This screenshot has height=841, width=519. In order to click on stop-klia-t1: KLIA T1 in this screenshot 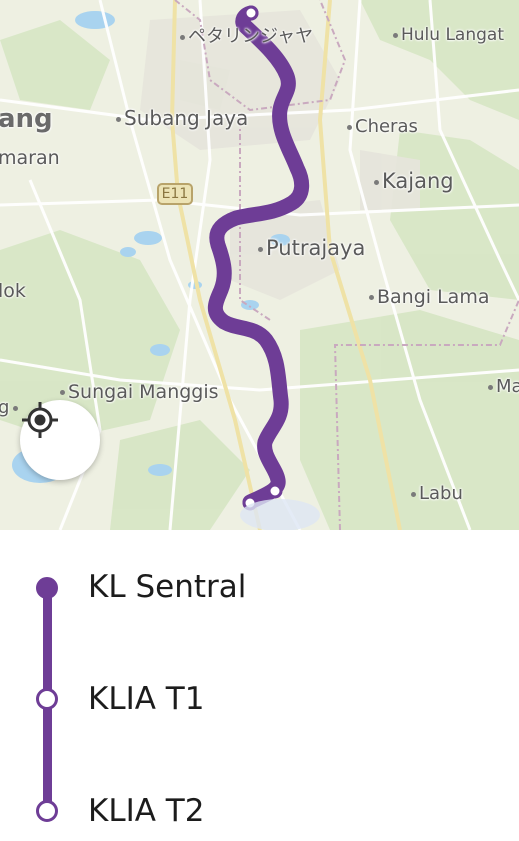, I will do `click(146, 699)`.